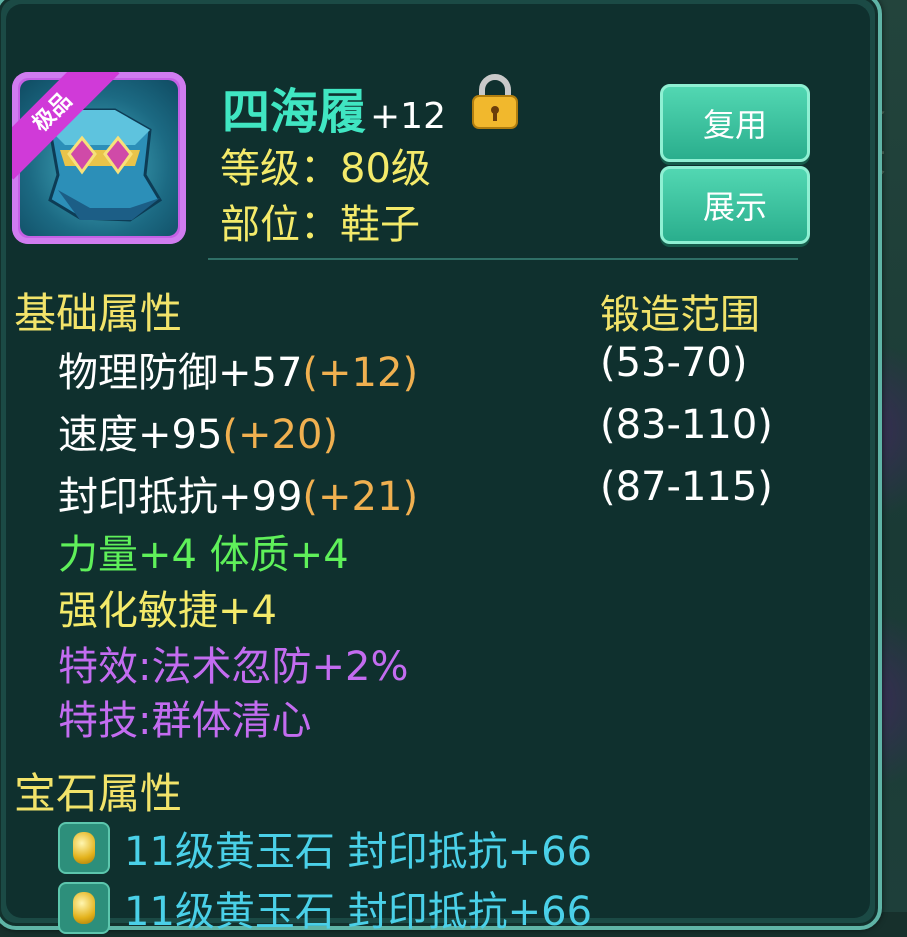 This screenshot has height=937, width=907. What do you see at coordinates (98, 793) in the screenshot?
I see `gem-attributes-title: 宝石属性` at bounding box center [98, 793].